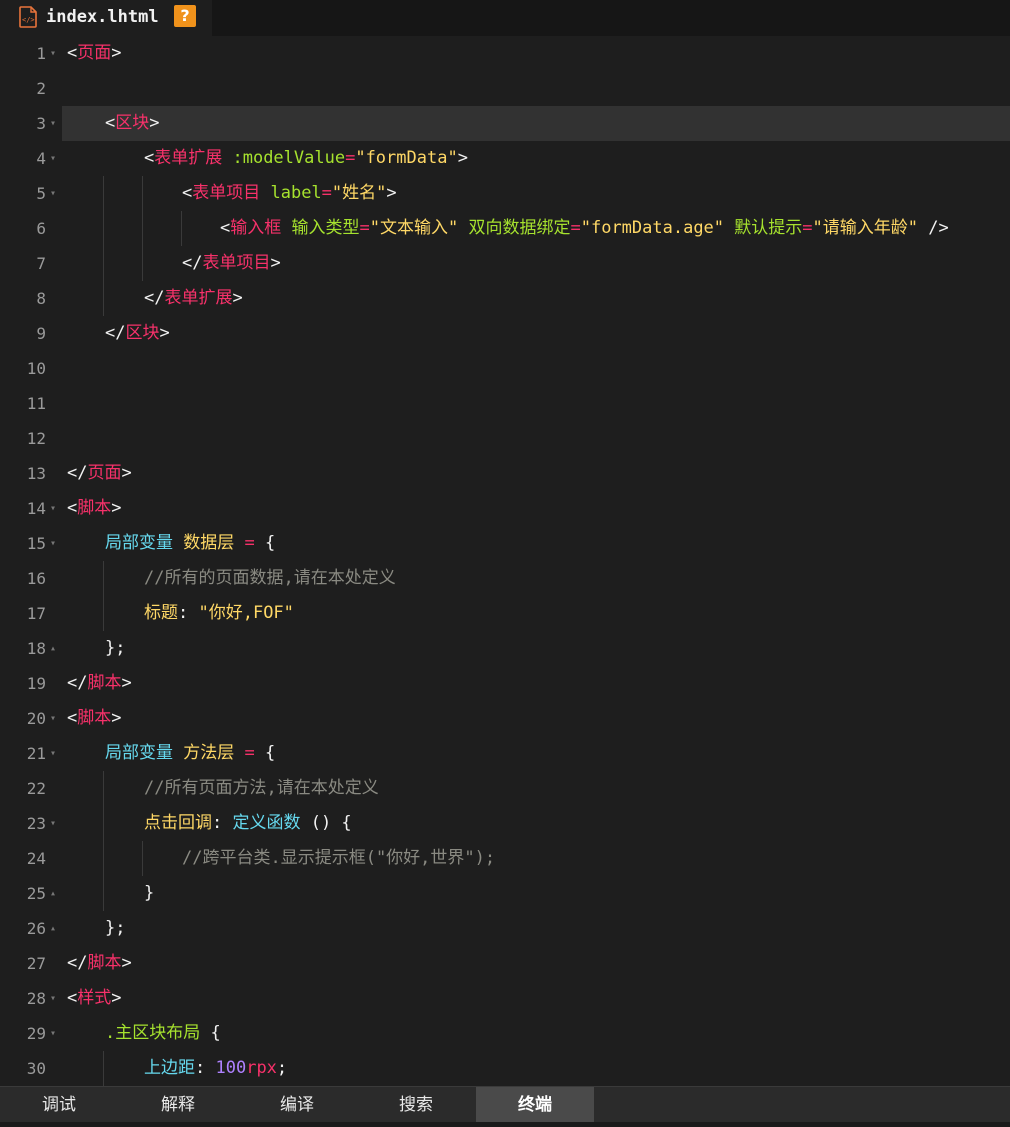 The width and height of the screenshot is (1010, 1127). Describe the element at coordinates (190, 753) in the screenshot. I see `code-text: 局部变量 方法层 = {` at that location.